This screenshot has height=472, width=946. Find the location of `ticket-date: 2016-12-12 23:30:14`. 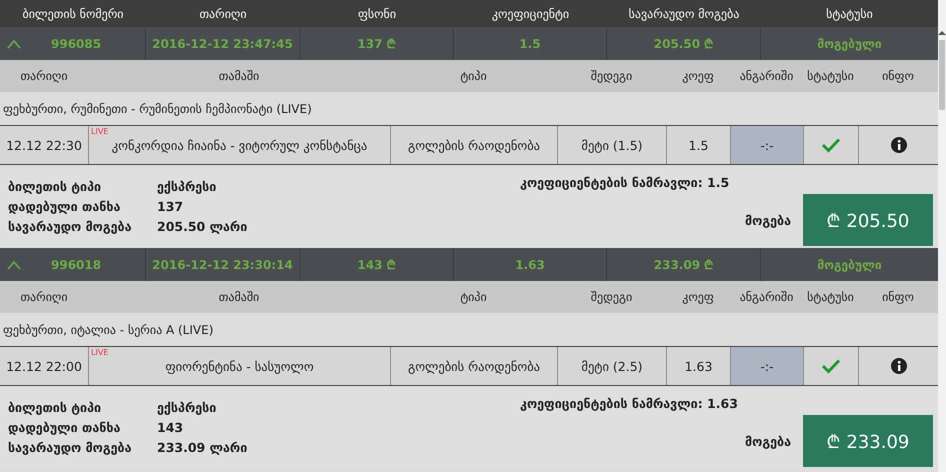

ticket-date: 2016-12-12 23:30:14 is located at coordinates (222, 265).